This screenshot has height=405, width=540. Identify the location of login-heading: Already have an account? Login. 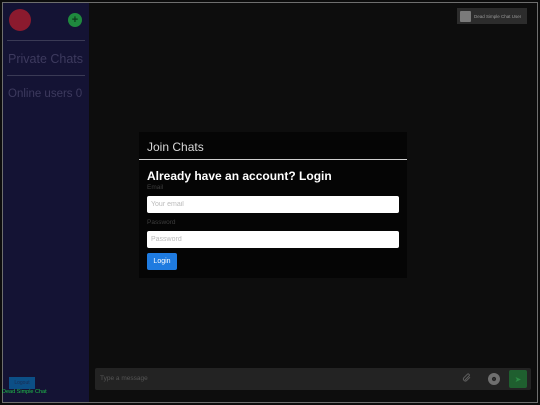
(239, 176).